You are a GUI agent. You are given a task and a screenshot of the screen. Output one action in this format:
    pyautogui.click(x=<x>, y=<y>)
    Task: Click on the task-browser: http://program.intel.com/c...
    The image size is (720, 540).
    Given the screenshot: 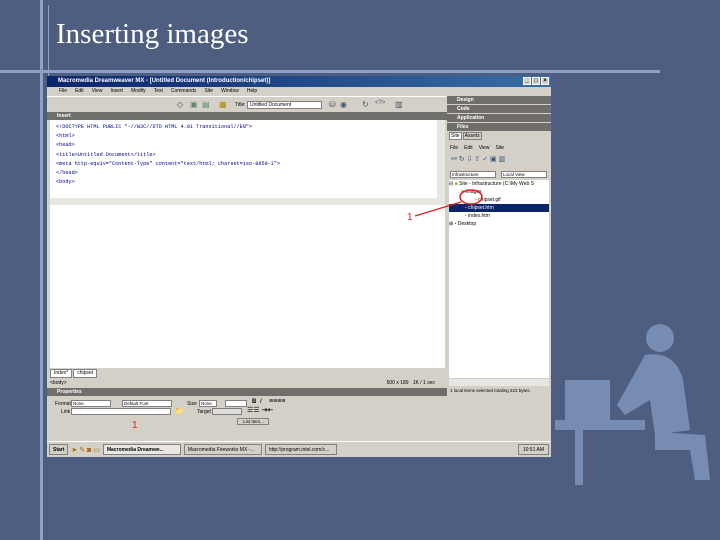 What is the action you would take?
    pyautogui.click(x=300, y=449)
    